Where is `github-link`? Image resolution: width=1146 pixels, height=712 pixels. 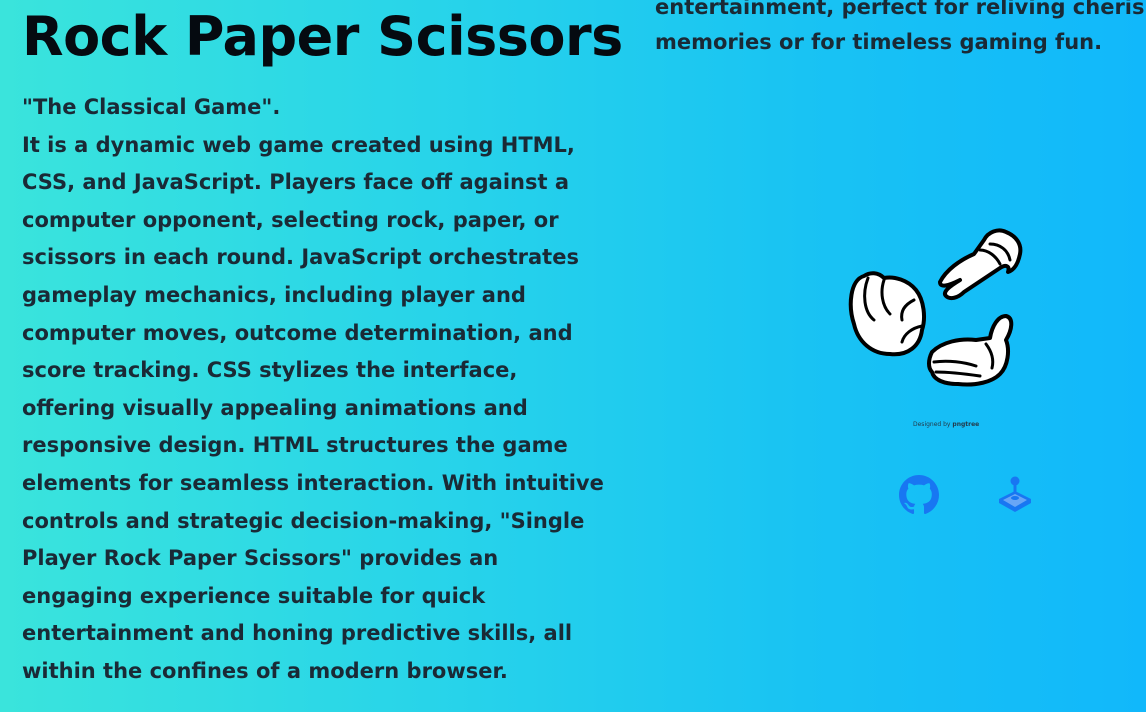 github-link is located at coordinates (919, 495).